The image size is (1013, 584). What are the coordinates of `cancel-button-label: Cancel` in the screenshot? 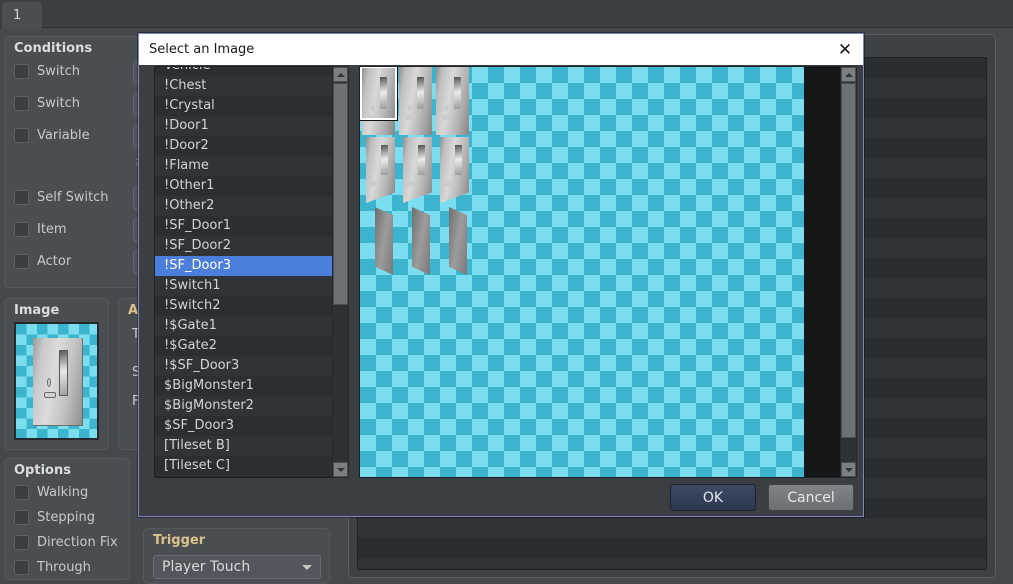 It's located at (811, 497).